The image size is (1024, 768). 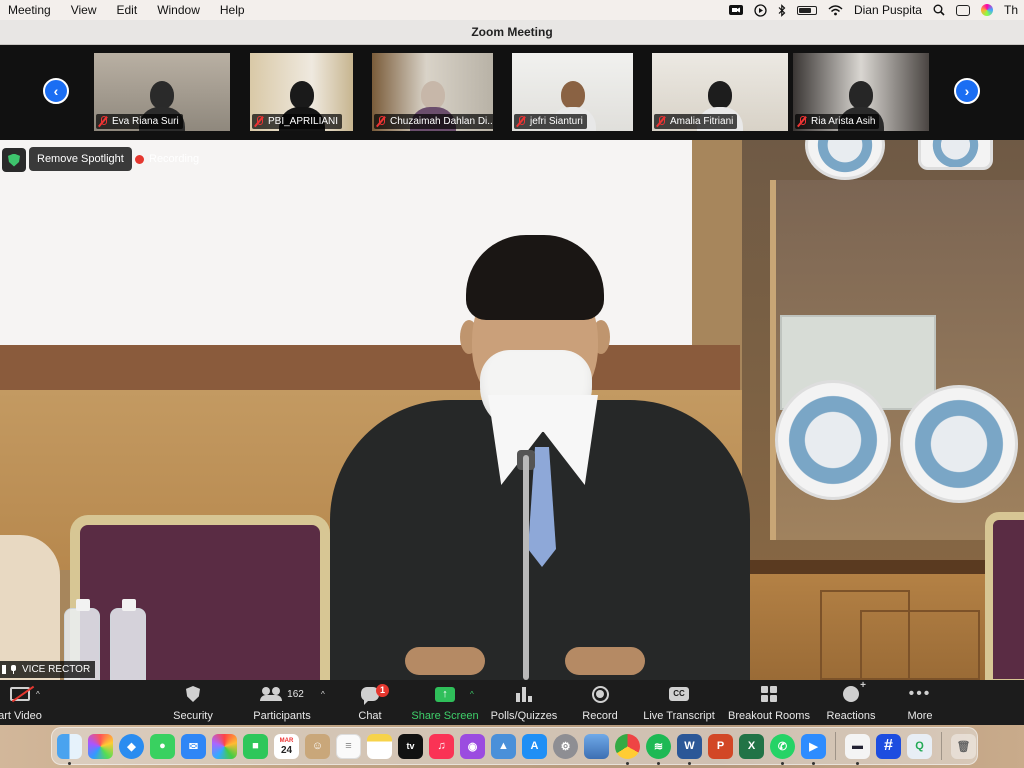 What do you see at coordinates (782, 749) in the screenshot?
I see `whatsapp-icon: ✆` at bounding box center [782, 749].